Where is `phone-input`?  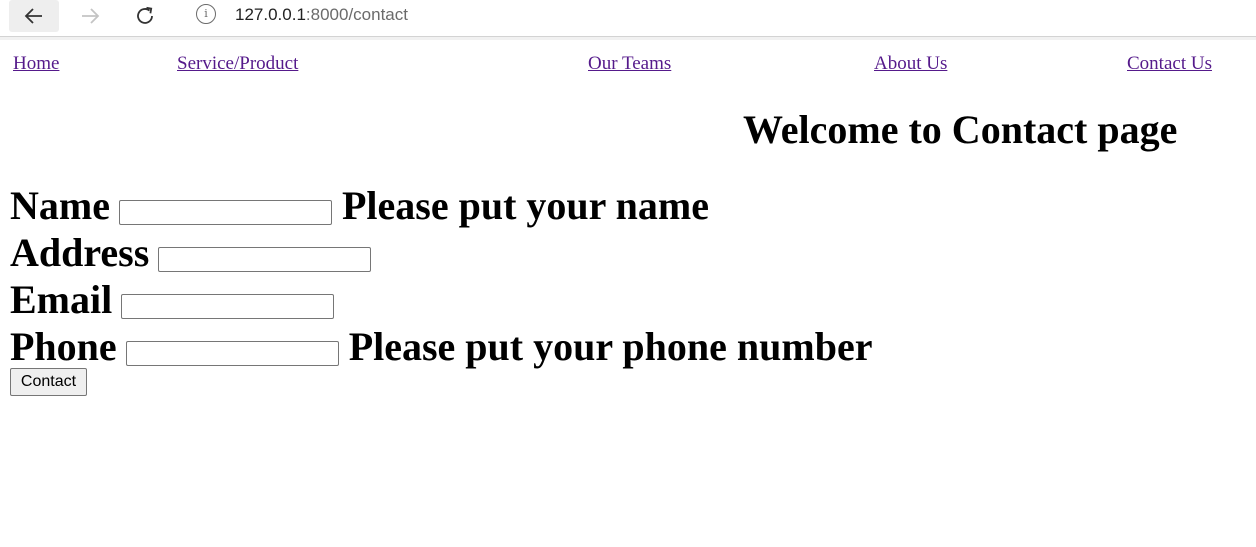
phone-input is located at coordinates (232, 353).